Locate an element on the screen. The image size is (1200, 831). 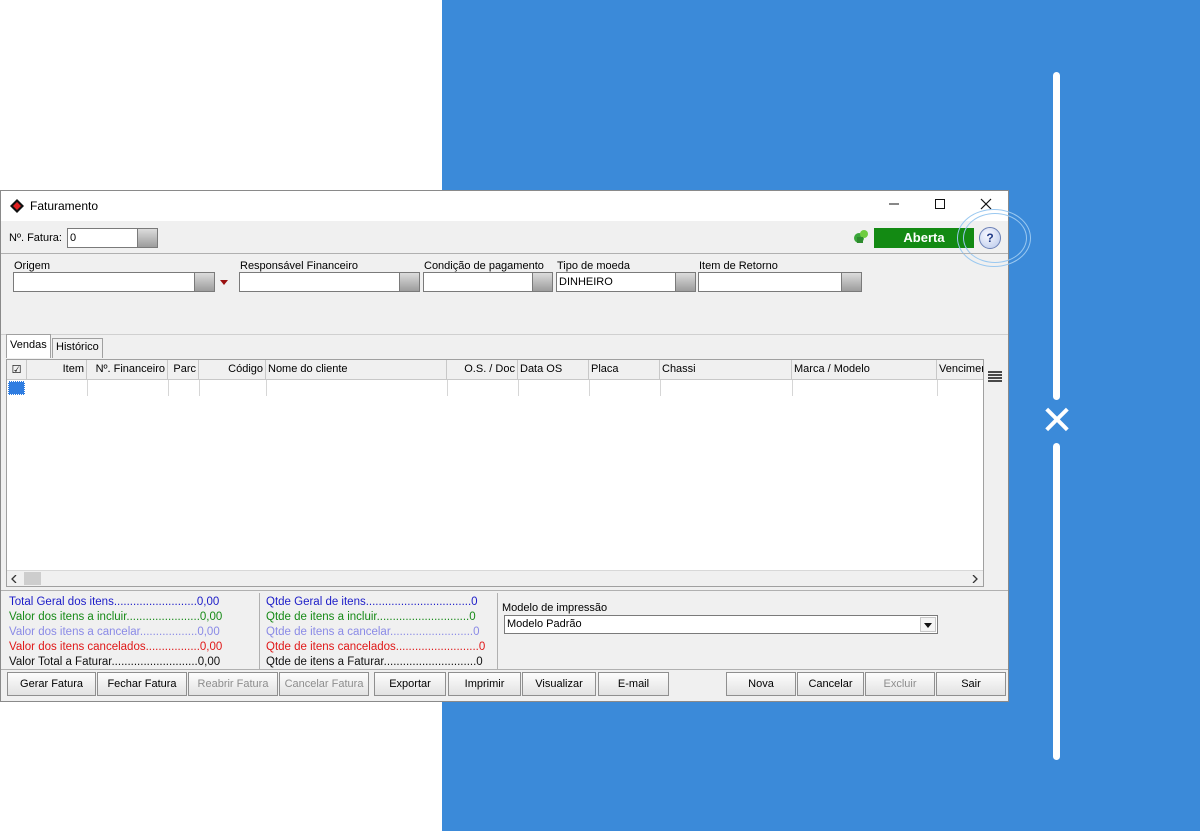
chevron-down-icon is located at coordinates (928, 625).